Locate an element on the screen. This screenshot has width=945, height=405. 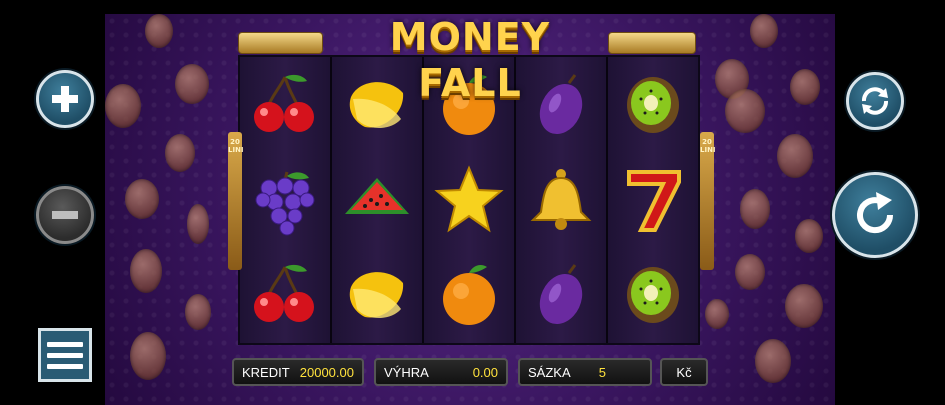
symbol-orange is located at coordinates (469, 295).